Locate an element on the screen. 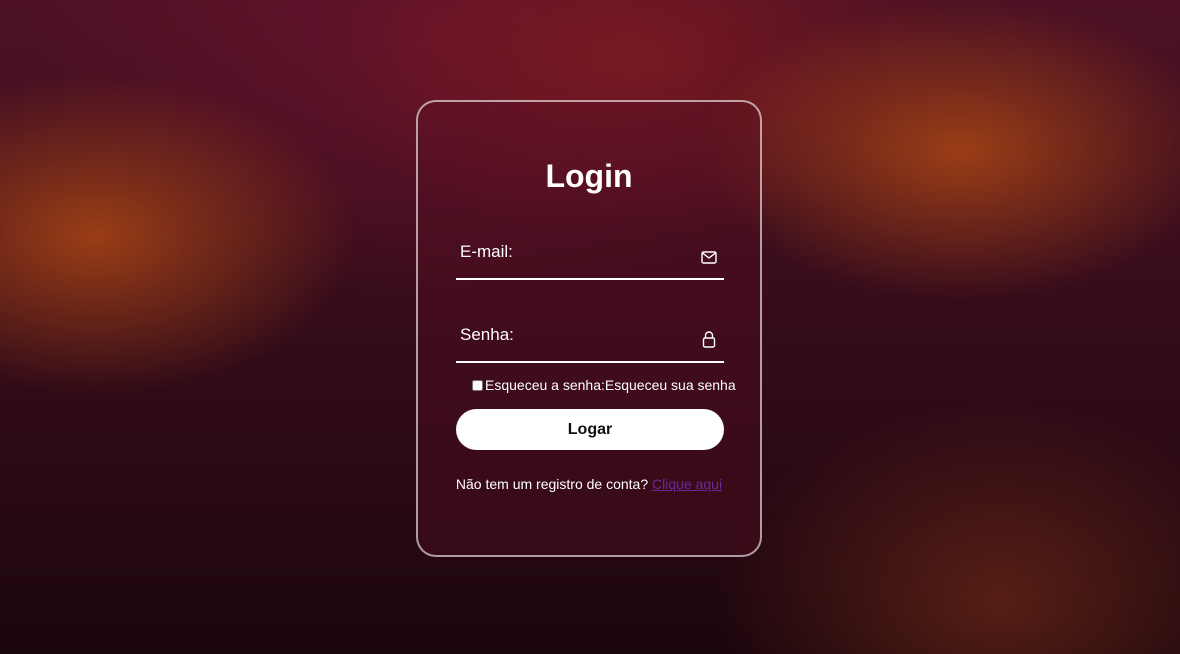 Image resolution: width=1180 pixels, height=654 pixels. login-button: Logar is located at coordinates (590, 429).